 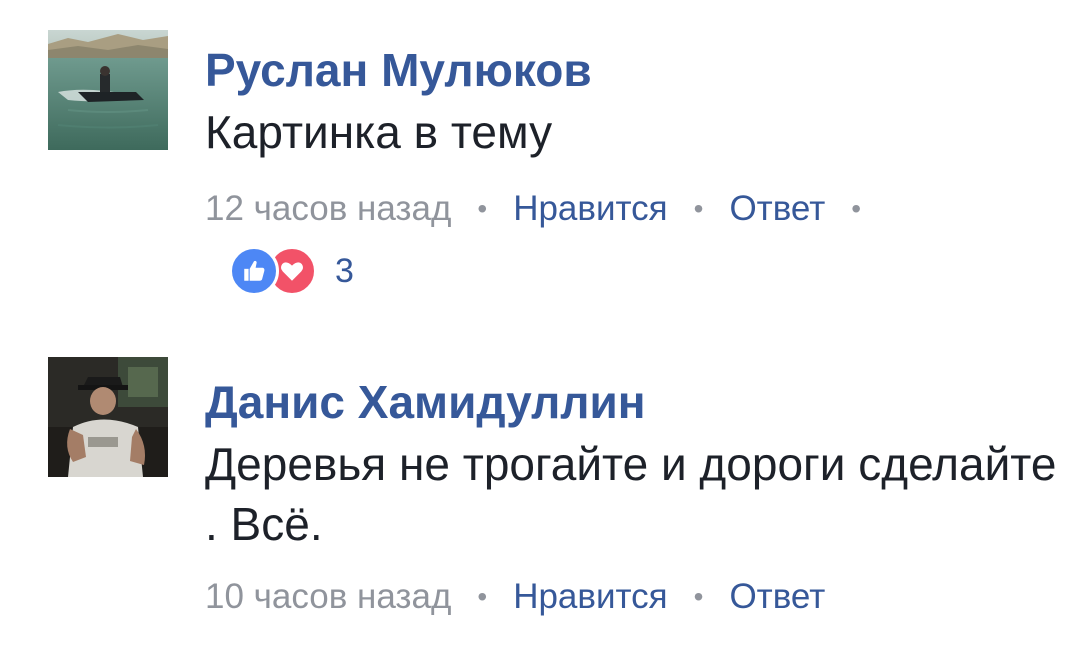 I want to click on jet-ski-photo-avatar, so click(x=108, y=90).